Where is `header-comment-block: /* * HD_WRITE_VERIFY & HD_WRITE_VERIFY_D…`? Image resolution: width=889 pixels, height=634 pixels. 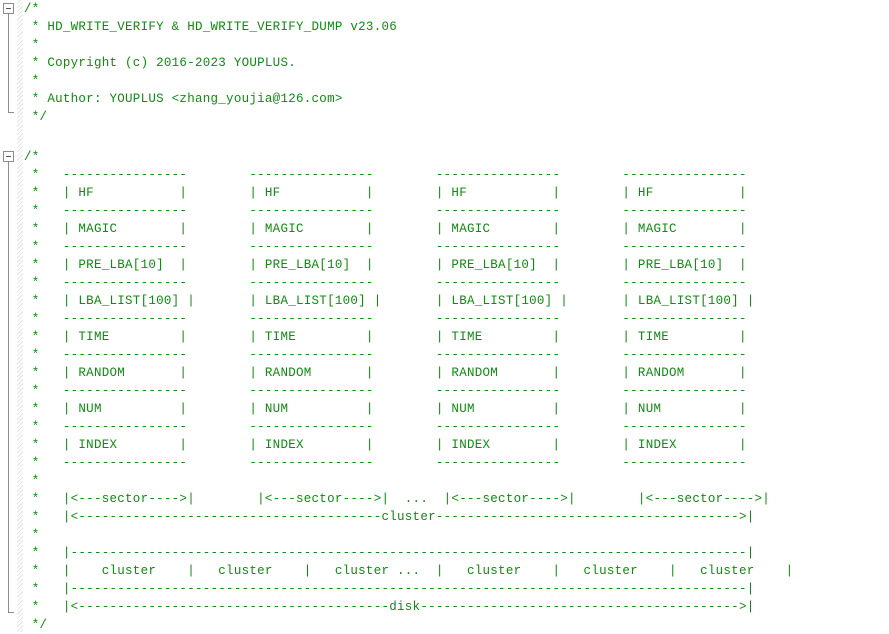 header-comment-block: /* * HD_WRITE_VERIFY & HD_WRITE_VERIFY_D… is located at coordinates (210, 63).